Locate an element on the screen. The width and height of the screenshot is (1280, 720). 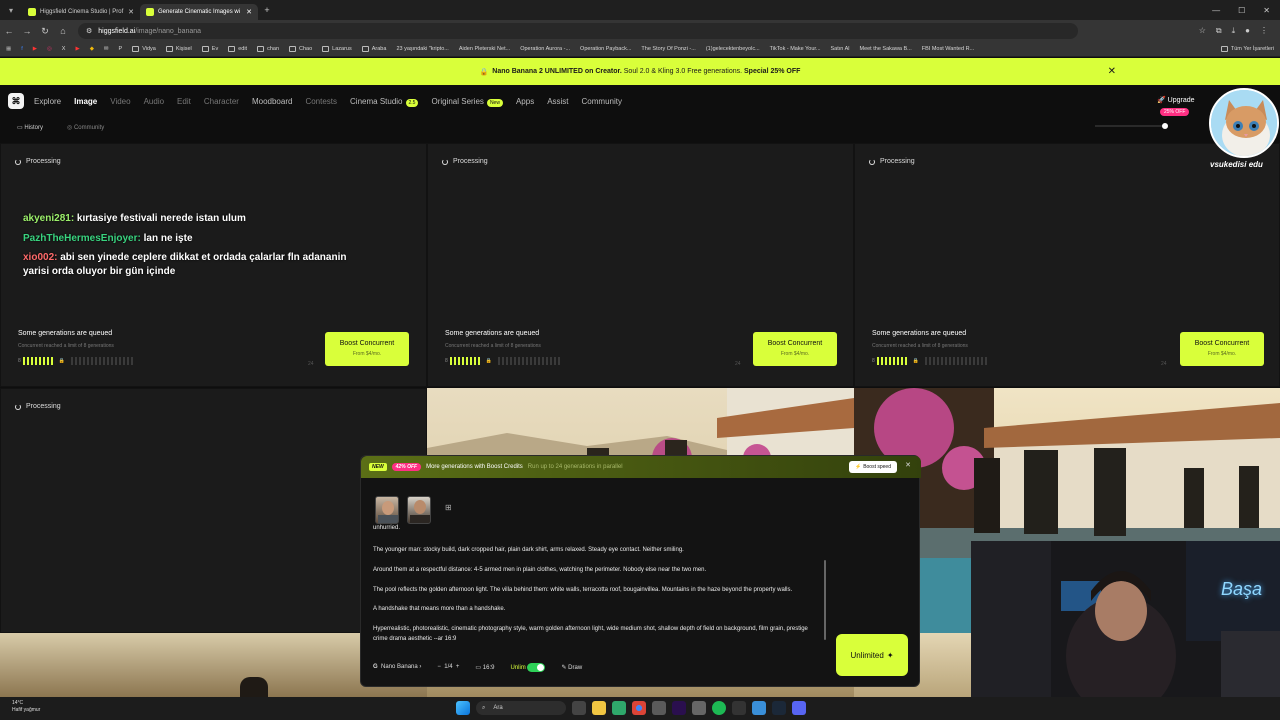
bookmark-item: Araba is located at coordinates (373, 49).